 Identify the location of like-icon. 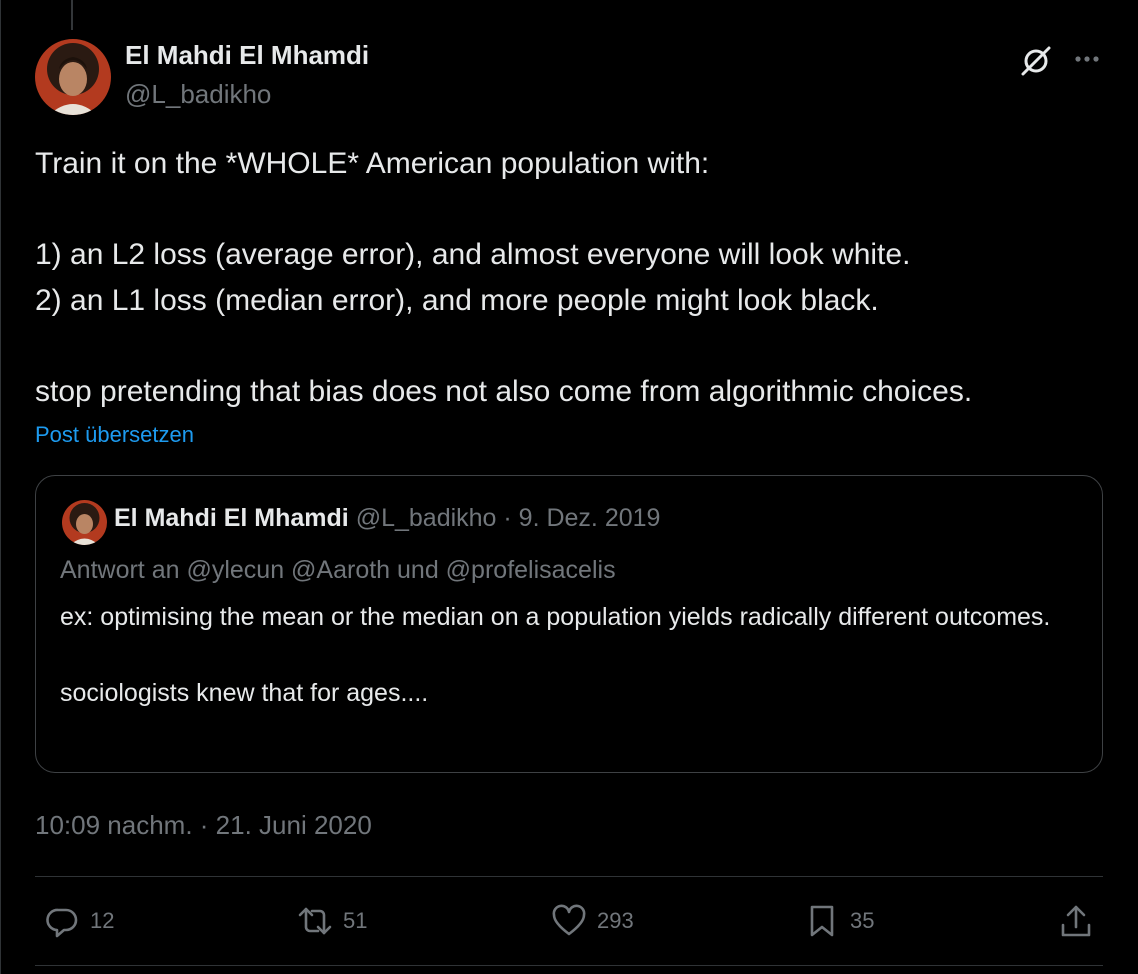
(569, 920).